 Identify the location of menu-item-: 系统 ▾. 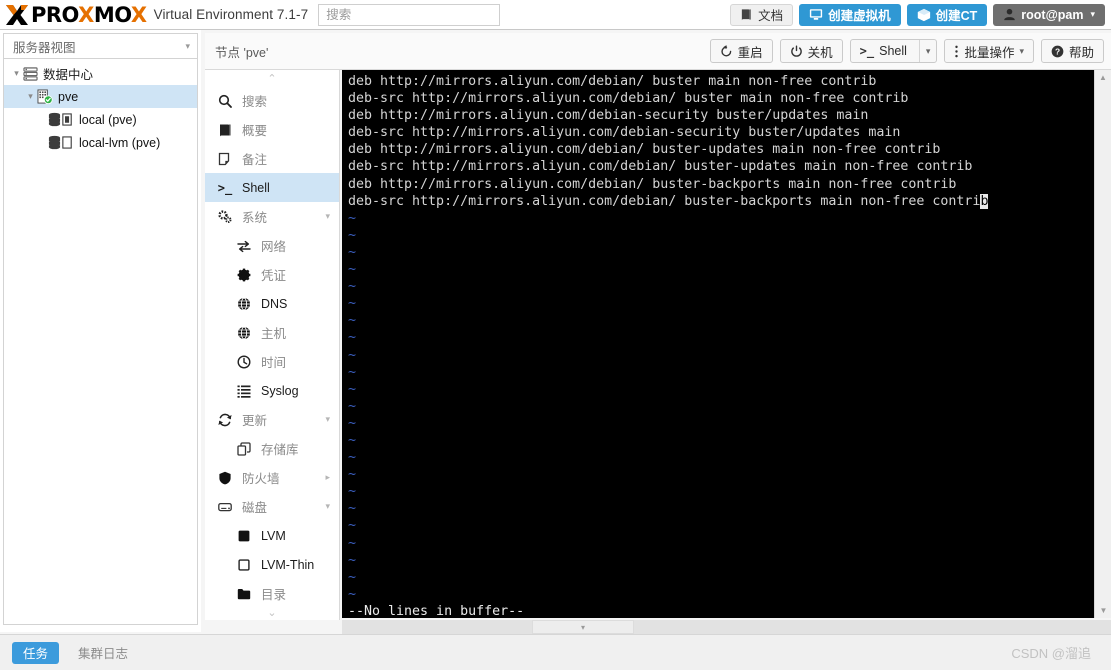
(272, 216).